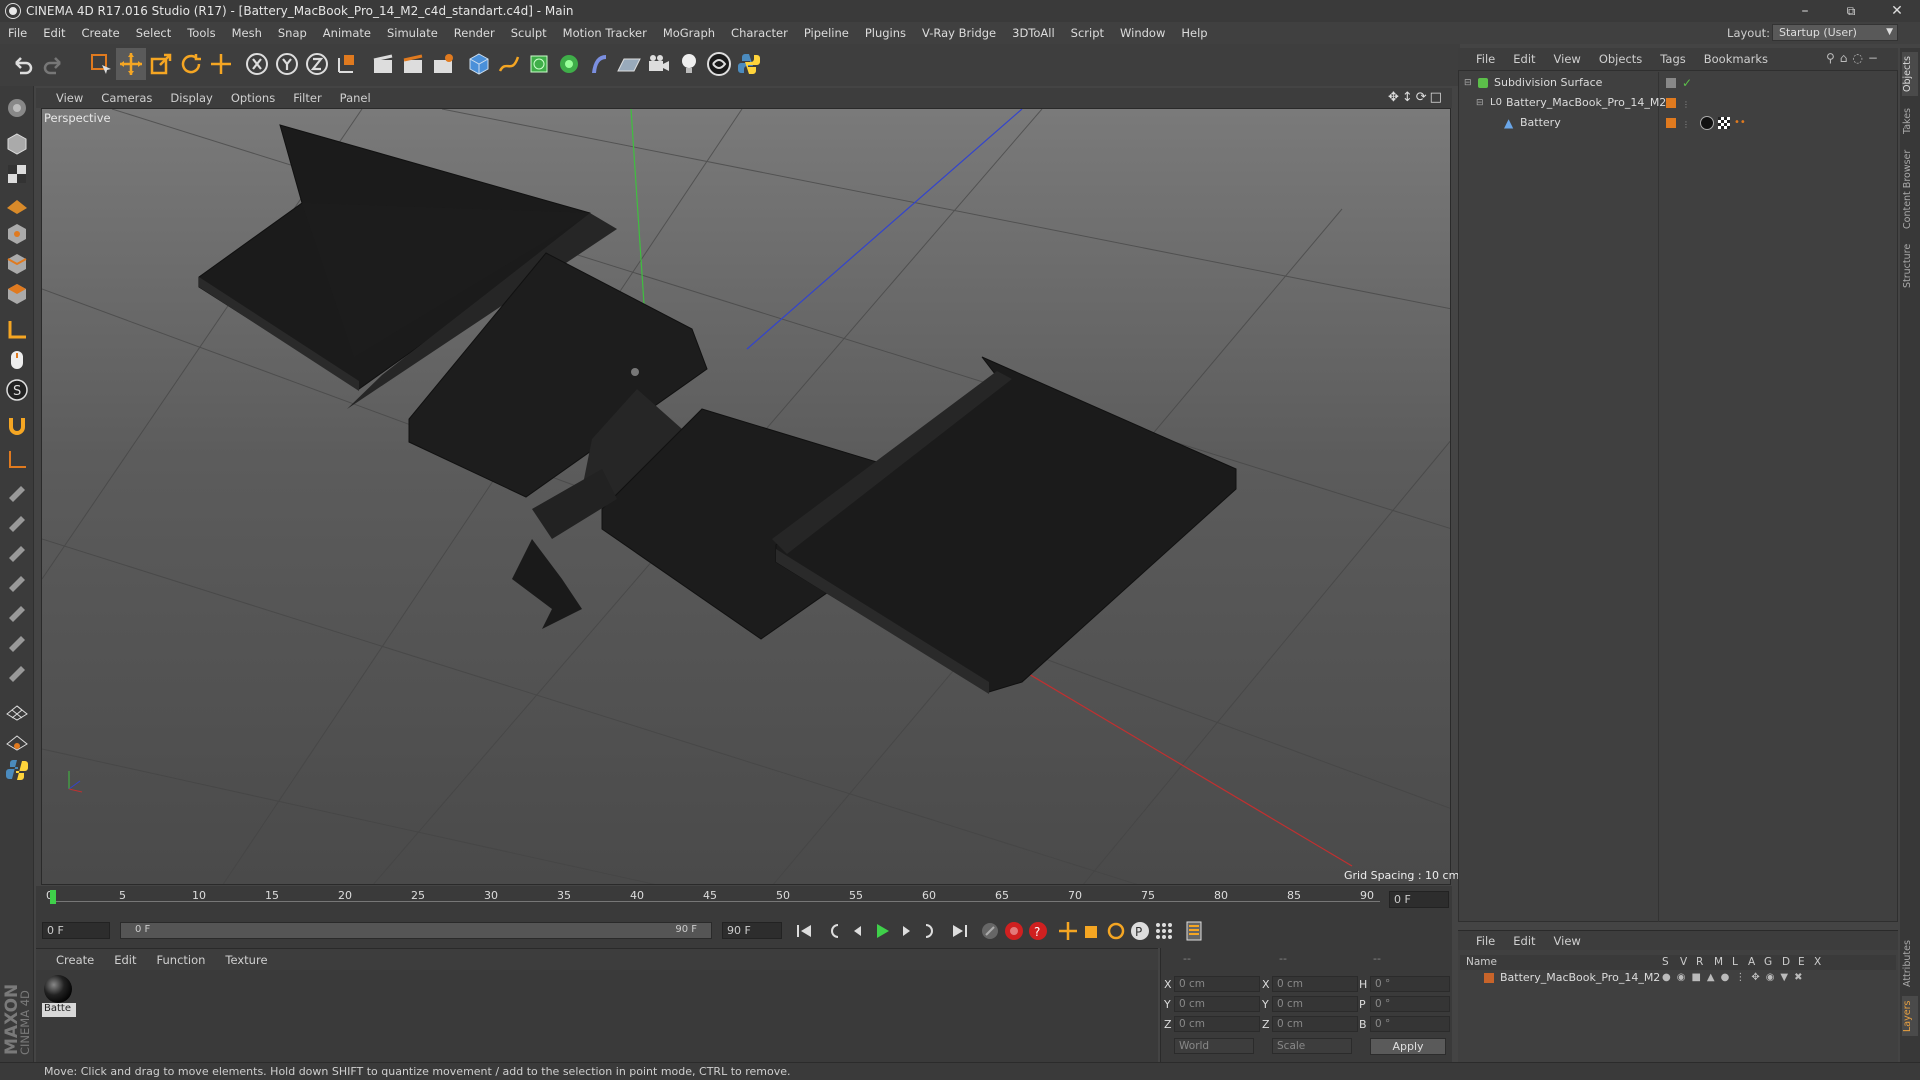  I want to click on material-menu-function: Function, so click(181, 960).